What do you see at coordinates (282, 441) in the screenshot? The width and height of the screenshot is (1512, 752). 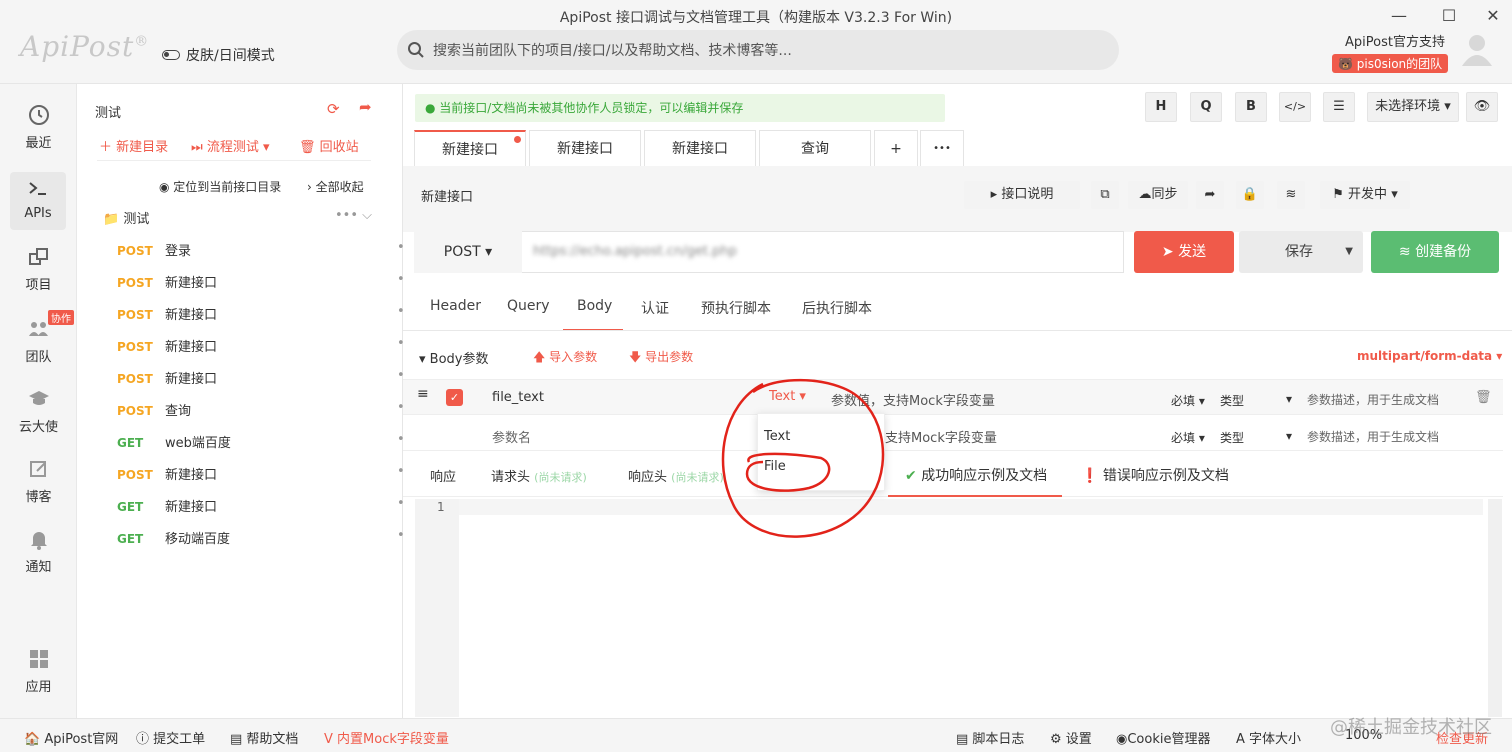 I see `tree-api-item: GETweb端百度•••` at bounding box center [282, 441].